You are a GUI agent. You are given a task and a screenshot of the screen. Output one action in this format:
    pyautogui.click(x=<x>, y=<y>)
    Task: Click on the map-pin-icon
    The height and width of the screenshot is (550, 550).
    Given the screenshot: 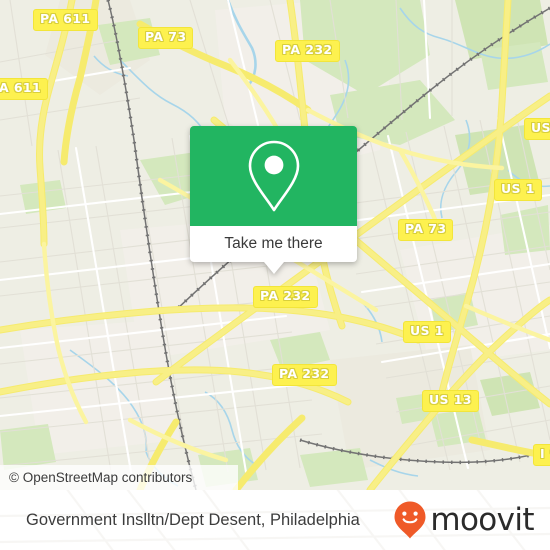 What is the action you would take?
    pyautogui.click(x=273, y=176)
    